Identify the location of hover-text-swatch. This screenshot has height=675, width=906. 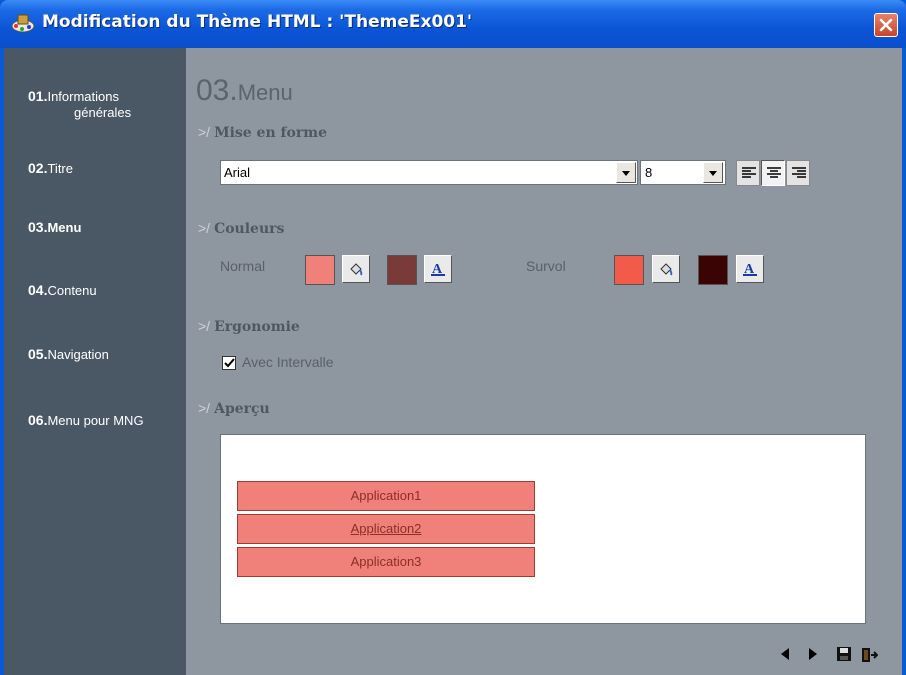
(713, 270).